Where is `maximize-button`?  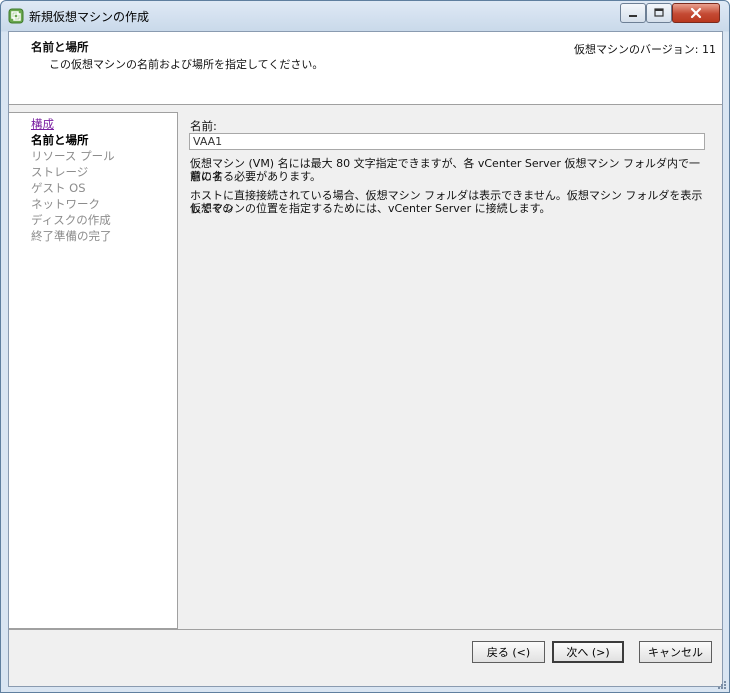 maximize-button is located at coordinates (659, 13).